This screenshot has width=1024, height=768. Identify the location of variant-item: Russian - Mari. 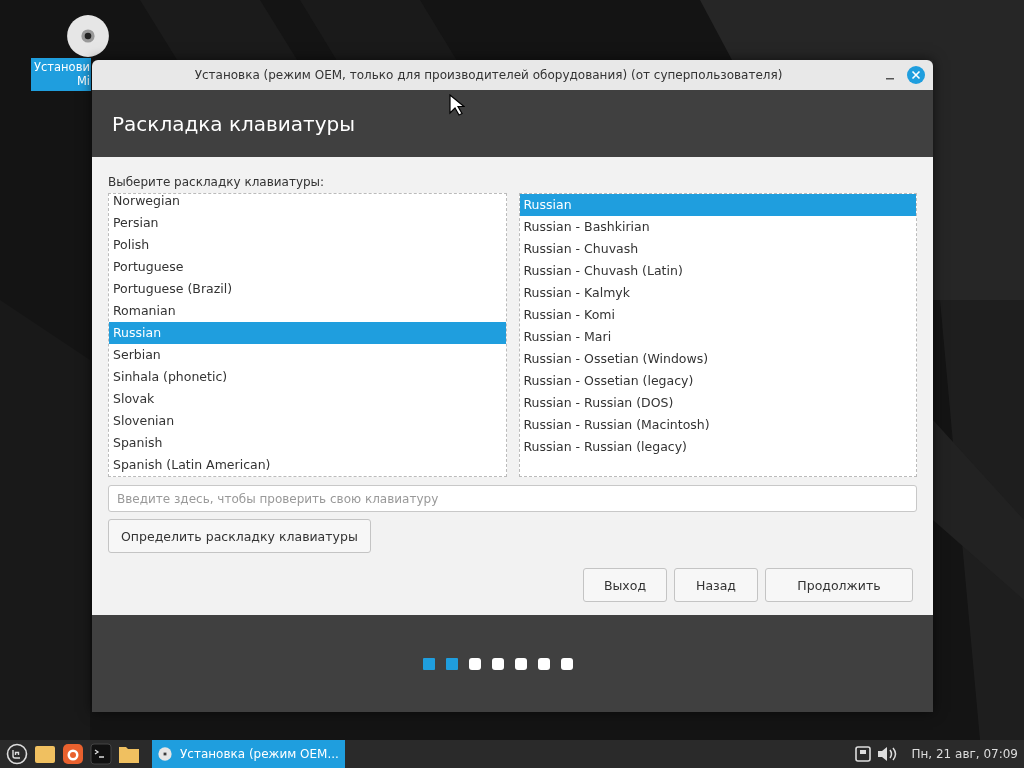
(717, 337).